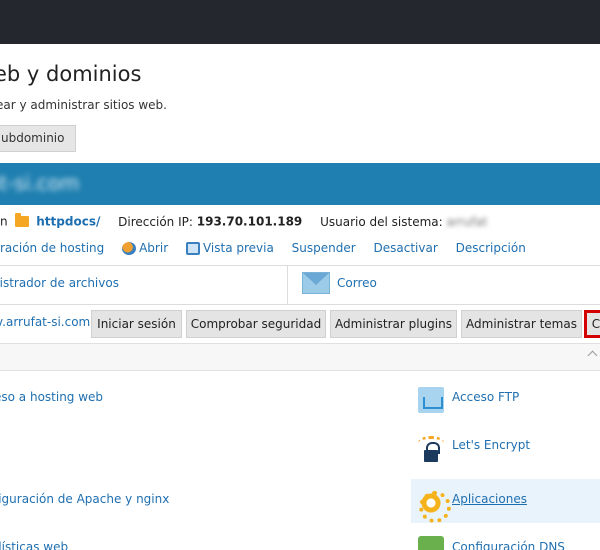 Image resolution: width=600 pixels, height=550 pixels. I want to click on dns-icon, so click(431, 543).